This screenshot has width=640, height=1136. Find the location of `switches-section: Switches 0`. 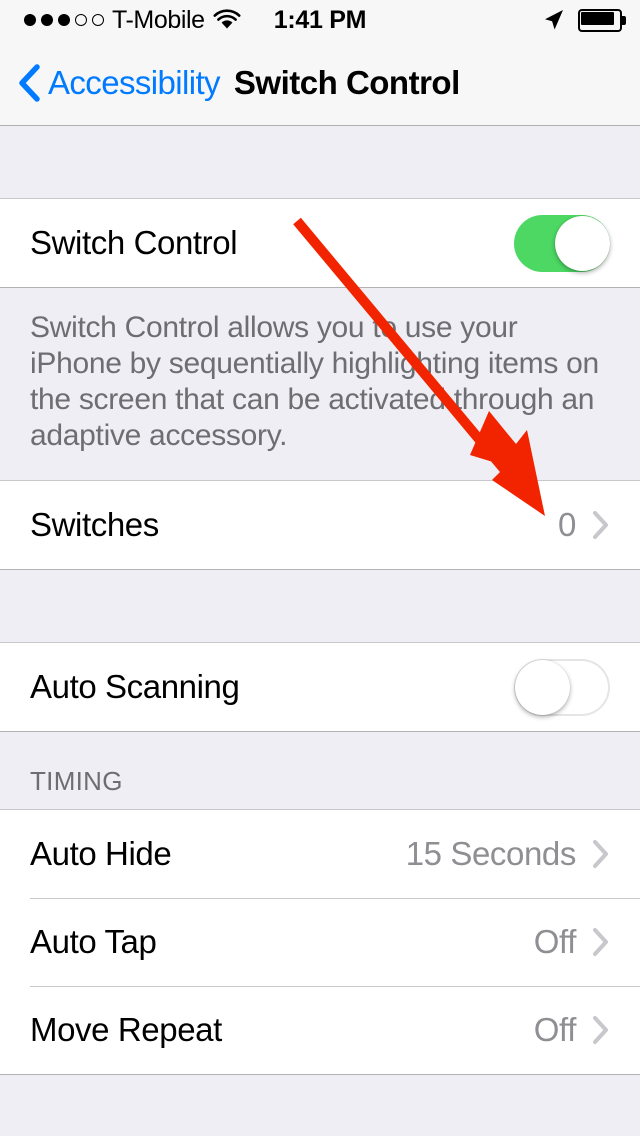

switches-section: Switches 0 is located at coordinates (320, 525).